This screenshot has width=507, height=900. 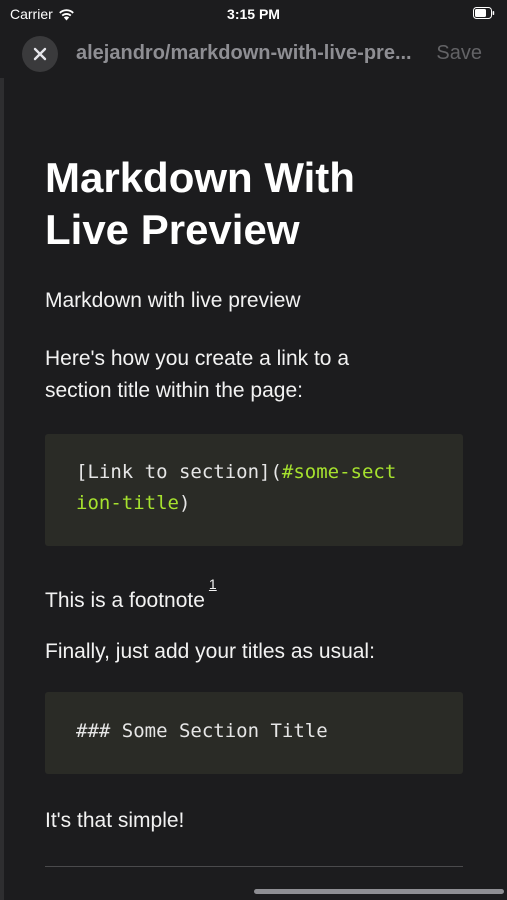 I want to click on footnote-paragraph: This is a footnote1, so click(x=131, y=596).